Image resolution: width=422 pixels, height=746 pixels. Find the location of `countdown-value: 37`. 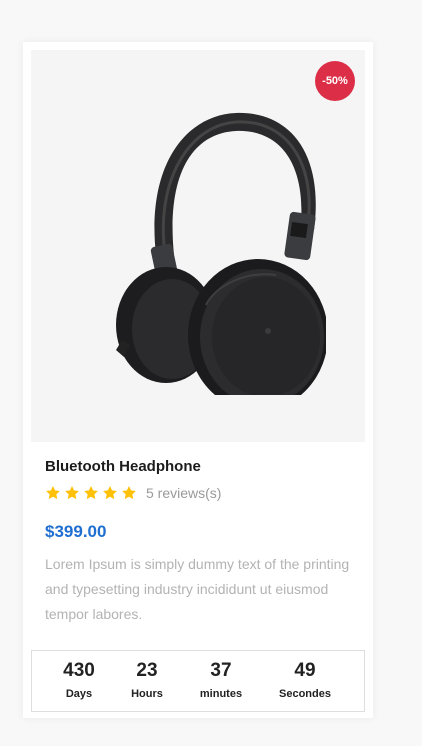

countdown-value: 37 is located at coordinates (221, 670).